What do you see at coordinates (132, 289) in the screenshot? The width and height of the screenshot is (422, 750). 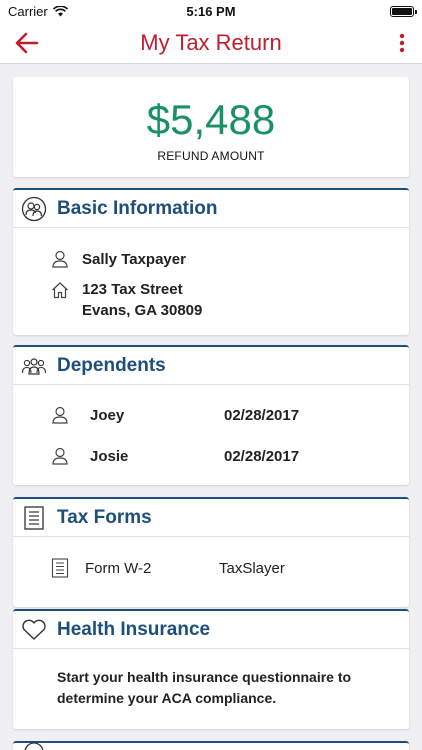 I see `address-line-1: 123 Tax Street` at bounding box center [132, 289].